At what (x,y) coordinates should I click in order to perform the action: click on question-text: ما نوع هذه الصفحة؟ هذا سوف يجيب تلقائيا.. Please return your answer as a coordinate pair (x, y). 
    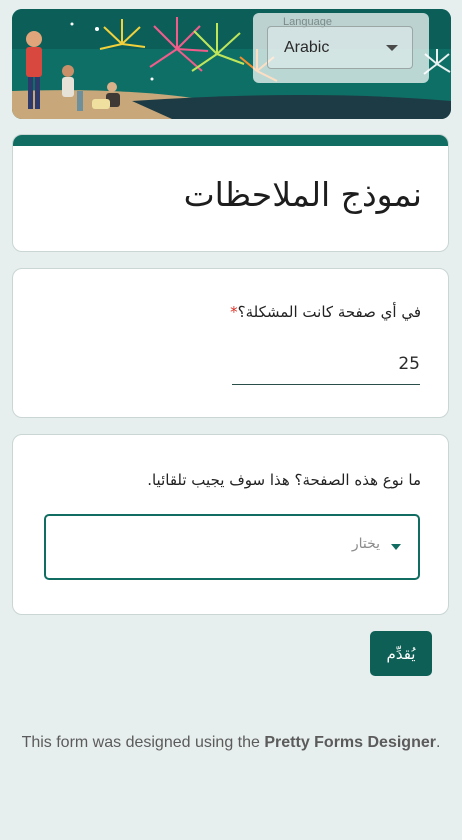
    Looking at the image, I should click on (284, 480).